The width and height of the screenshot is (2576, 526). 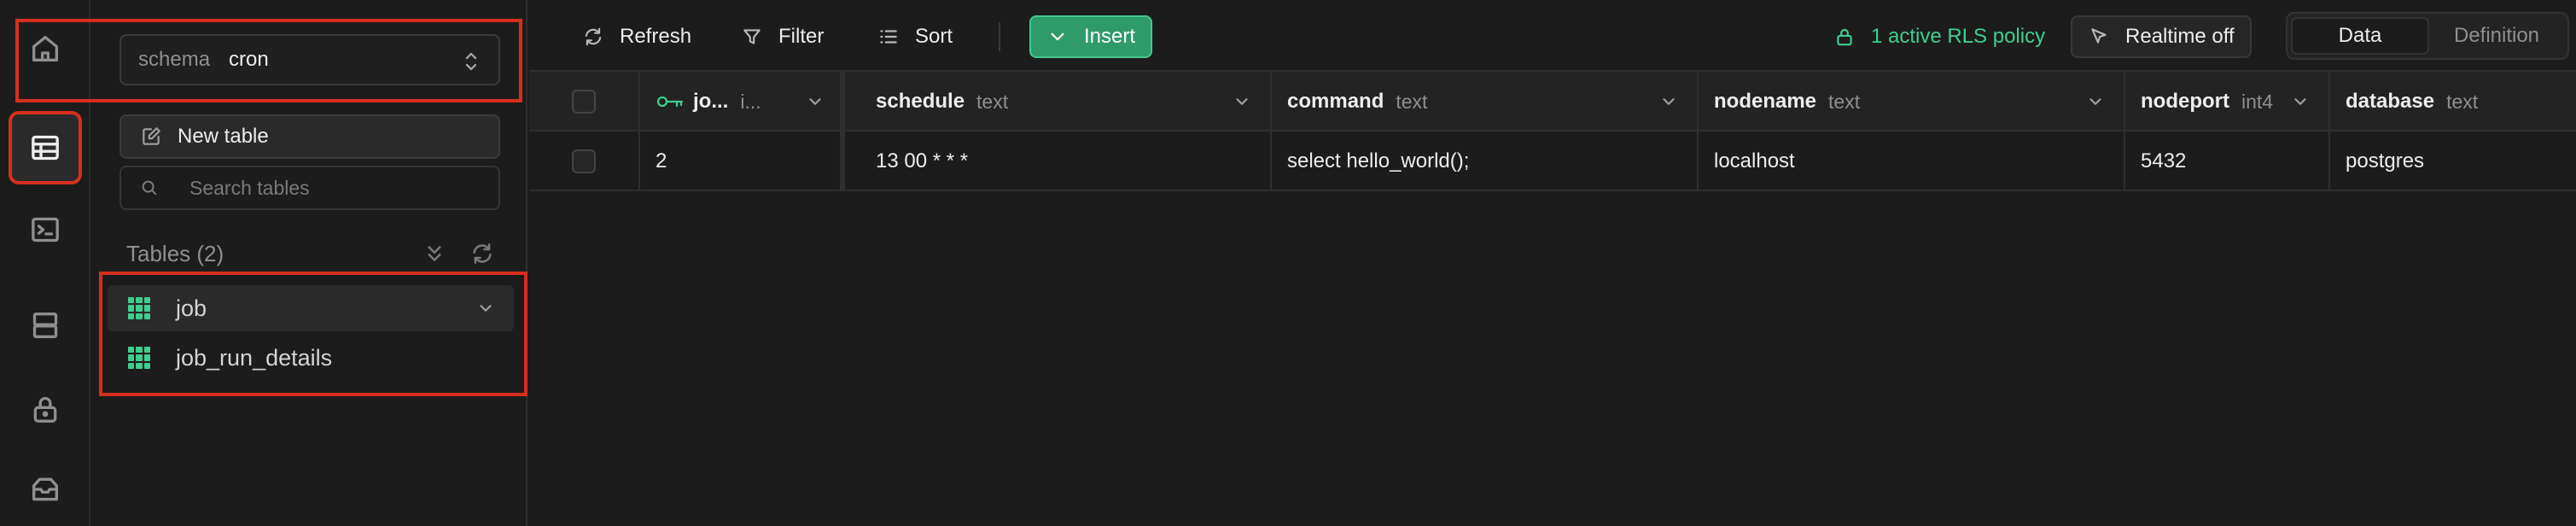 I want to click on view-switcher: Data Definition, so click(x=2427, y=36).